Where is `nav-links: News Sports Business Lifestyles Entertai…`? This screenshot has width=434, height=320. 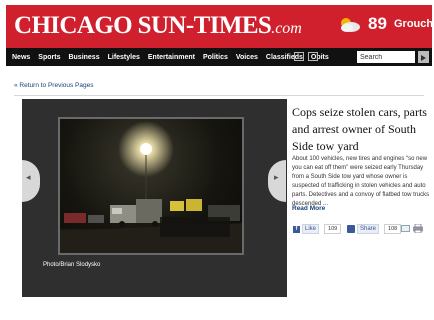
nav-links: News Sports Business Lifestyles Entertai… is located at coordinates (174, 57).